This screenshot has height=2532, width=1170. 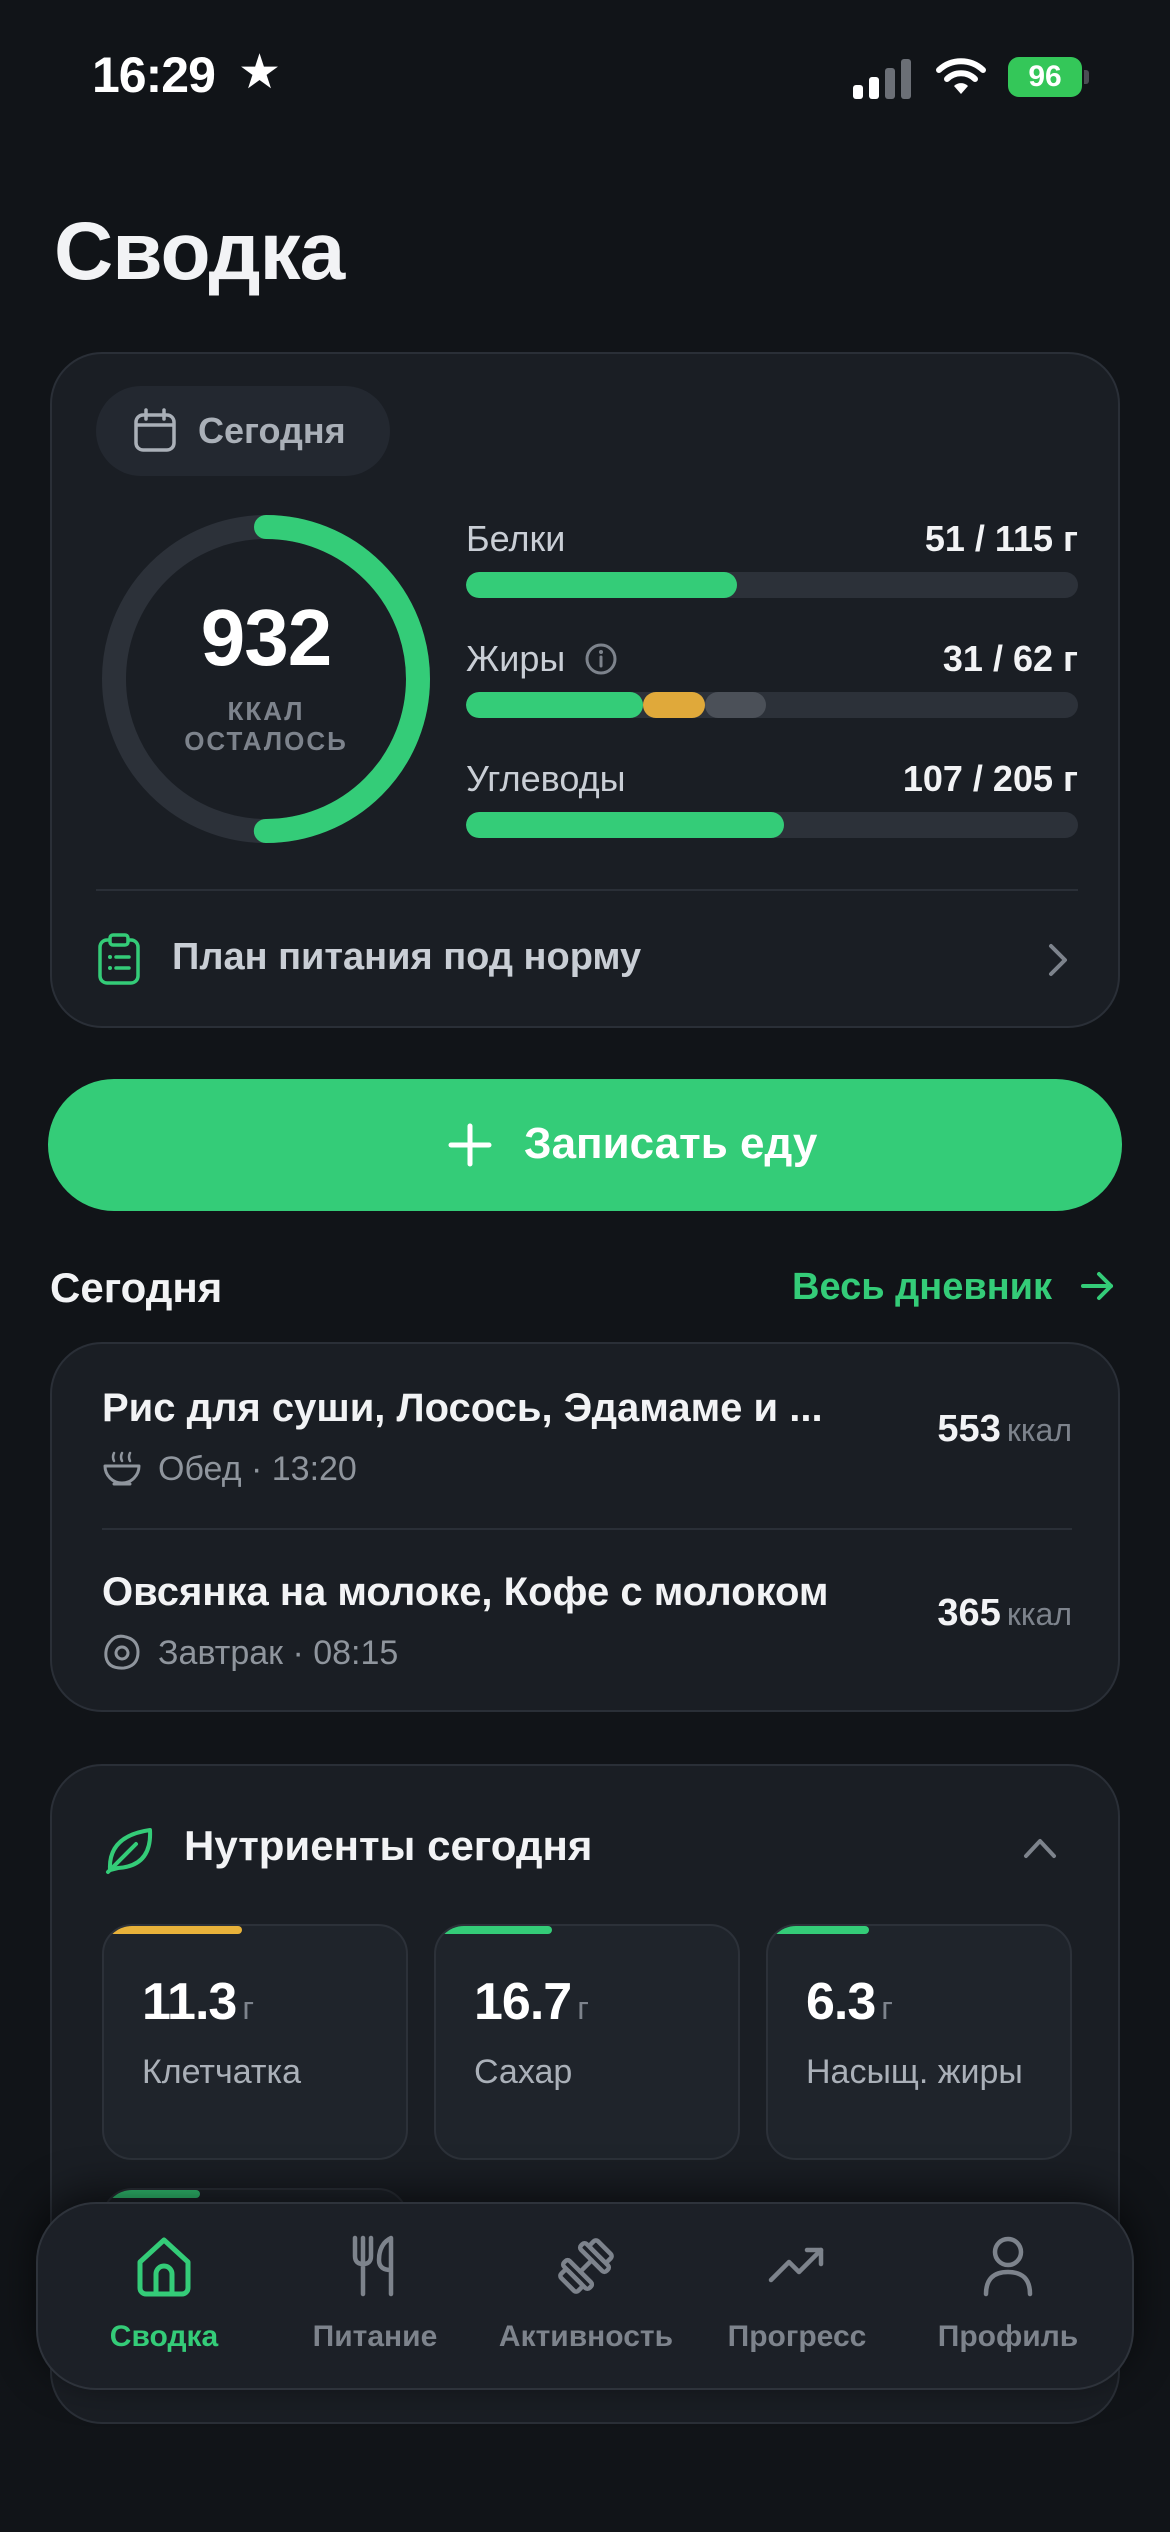 I want to click on arrow-right-icon, so click(x=1098, y=1286).